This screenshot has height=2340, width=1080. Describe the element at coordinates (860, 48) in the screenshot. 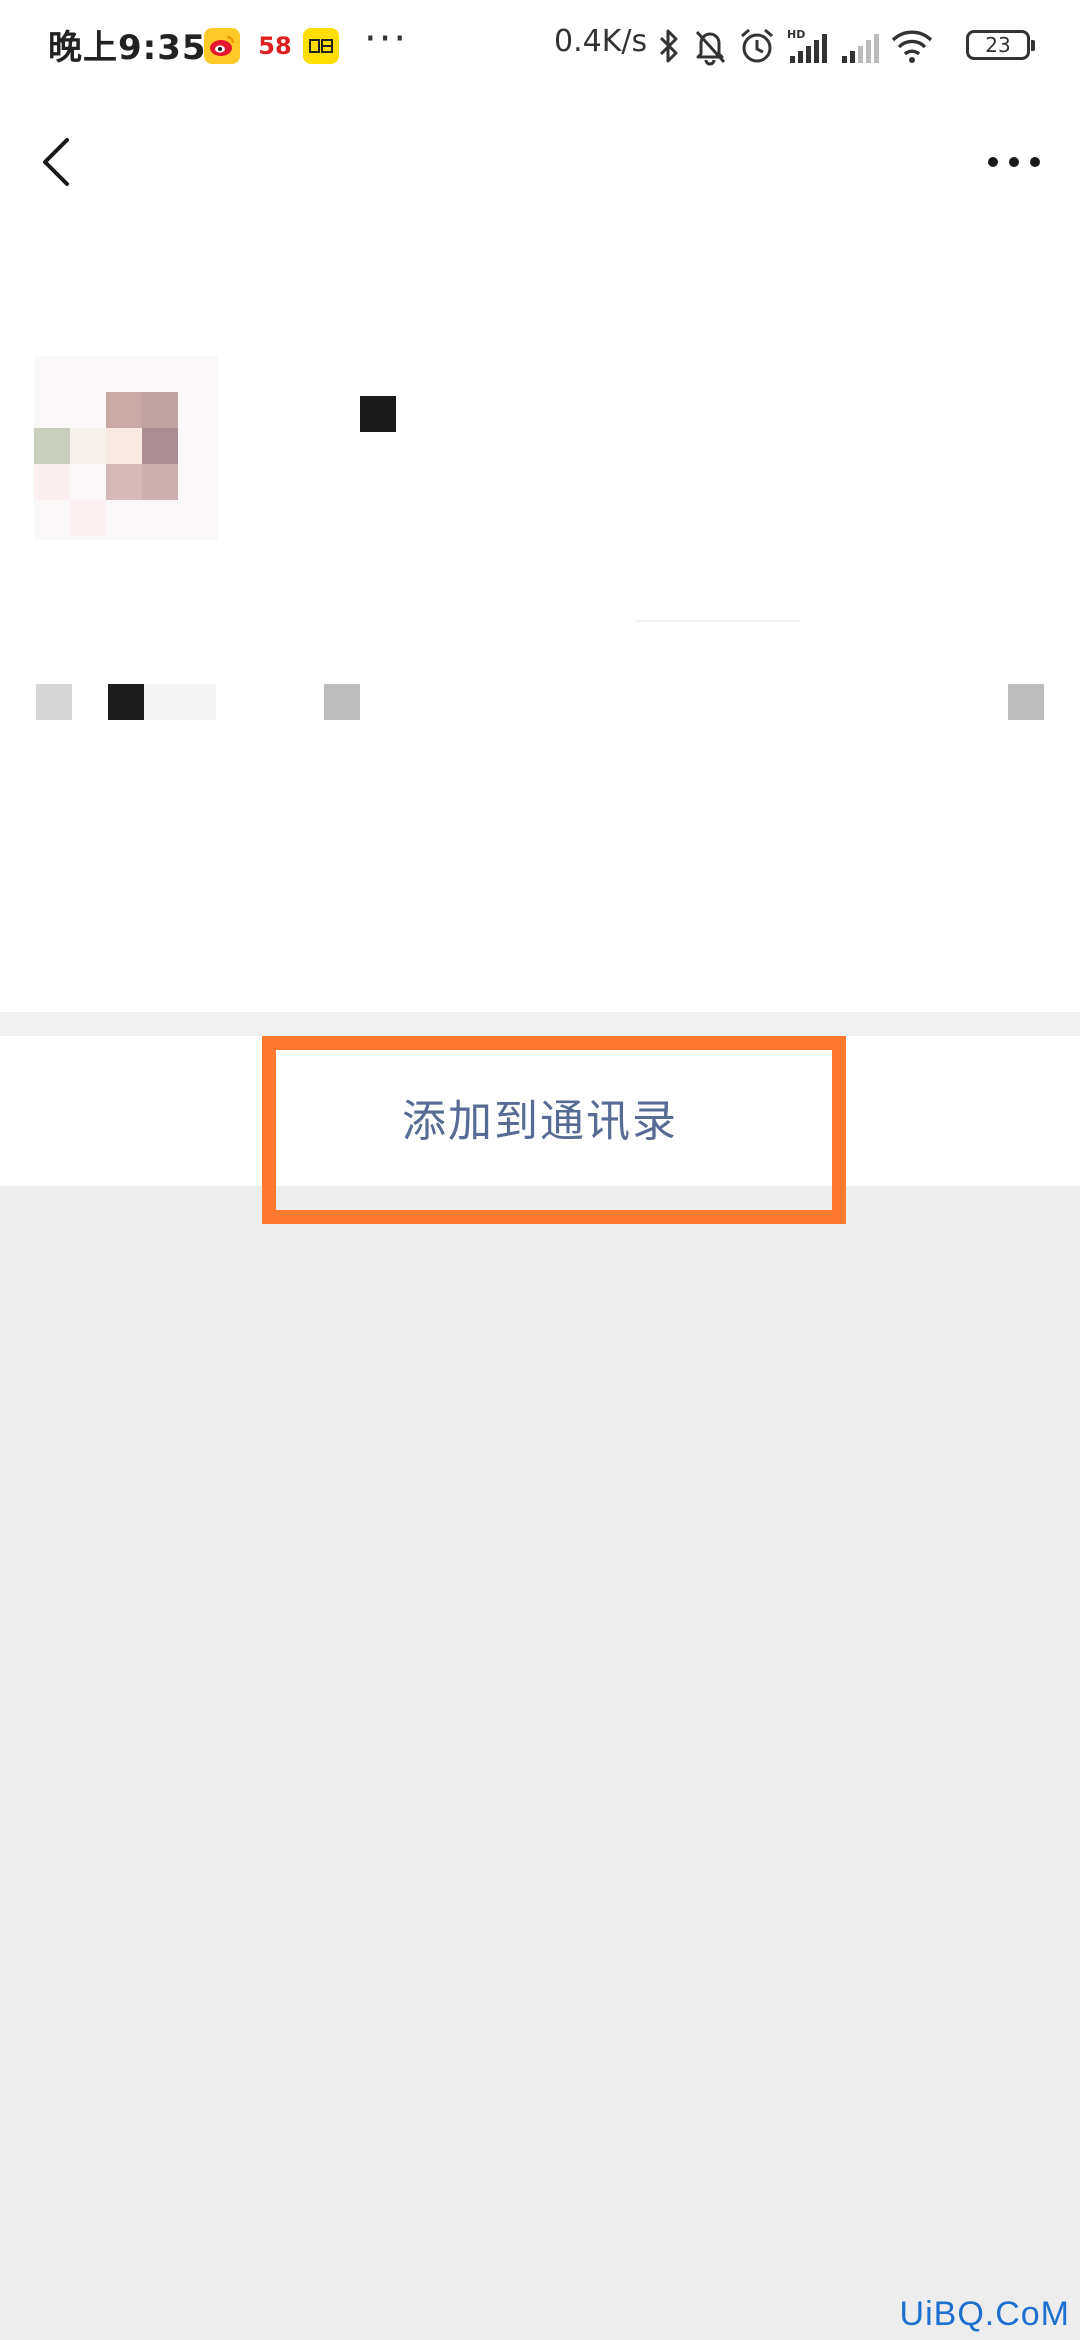

I see `signal-icon` at that location.